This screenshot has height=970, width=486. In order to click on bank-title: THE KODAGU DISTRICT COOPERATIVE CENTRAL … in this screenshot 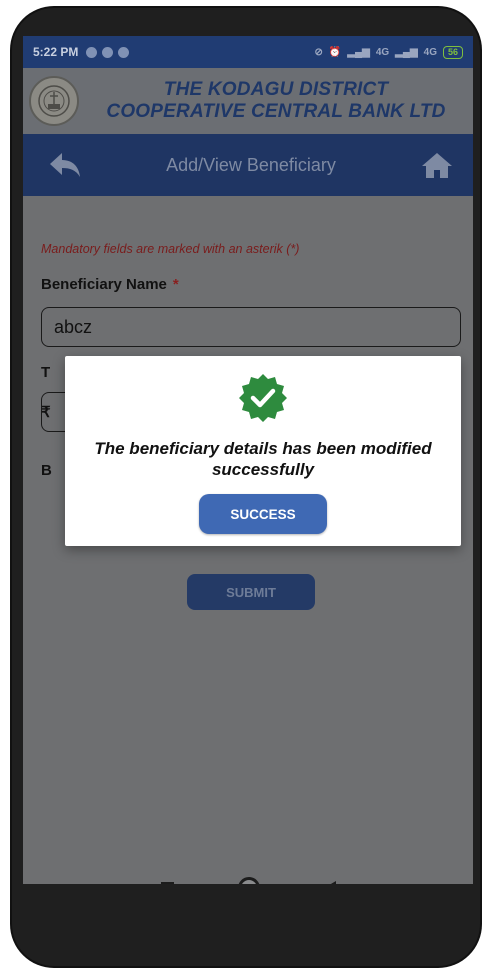, I will do `click(276, 101)`.